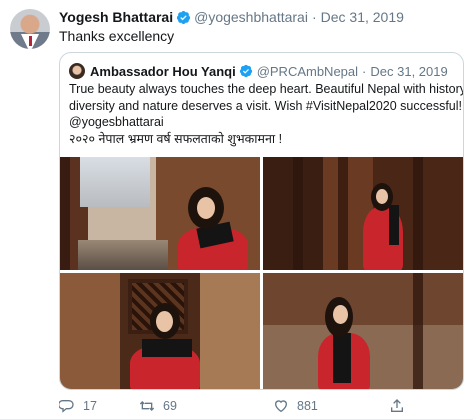 This screenshot has height=420, width=473. Describe the element at coordinates (30, 29) in the screenshot. I see `avatar` at that location.